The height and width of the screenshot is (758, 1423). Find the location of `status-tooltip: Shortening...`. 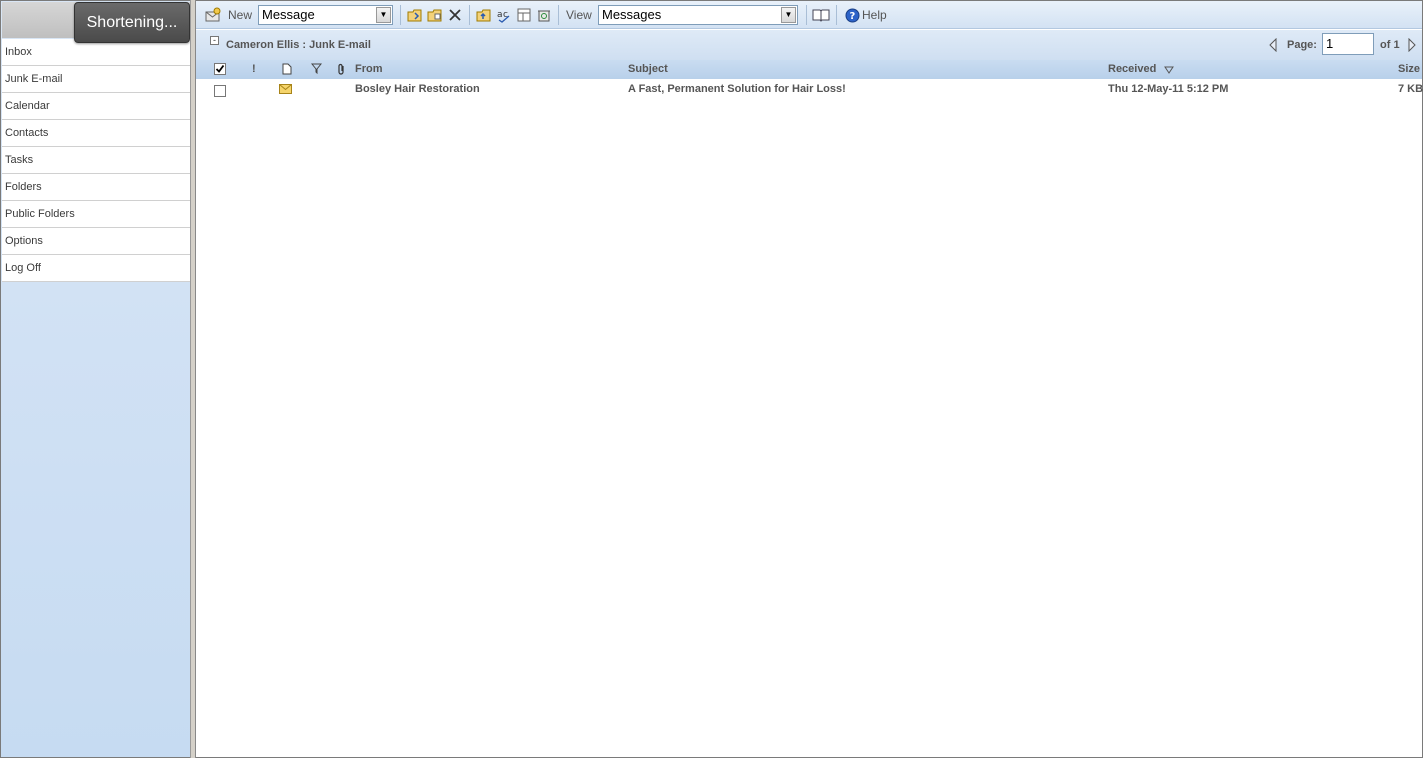

status-tooltip: Shortening... is located at coordinates (132, 22).